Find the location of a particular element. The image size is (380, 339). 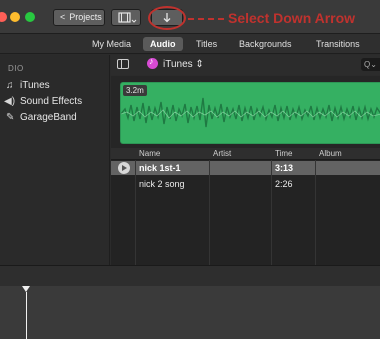

clip-duration-badge: 3.2m is located at coordinates (135, 90).